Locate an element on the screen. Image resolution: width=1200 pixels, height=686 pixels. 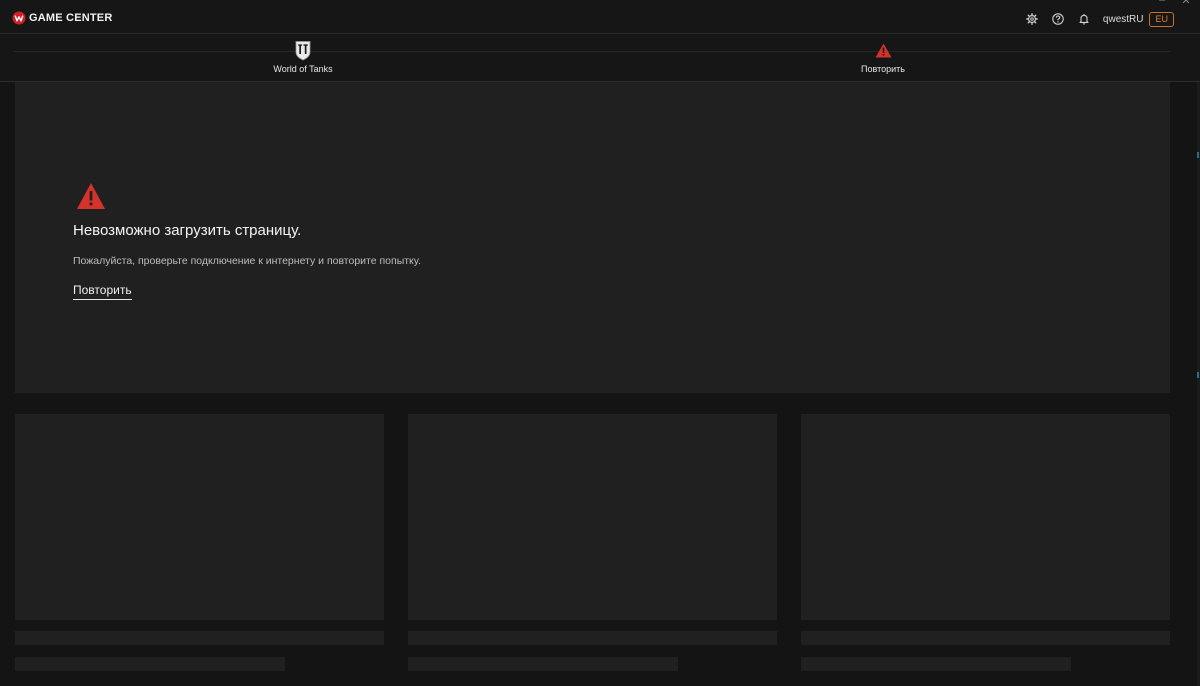
game-tab-world-of-tanks: World of Tanks is located at coordinates (303, 56).